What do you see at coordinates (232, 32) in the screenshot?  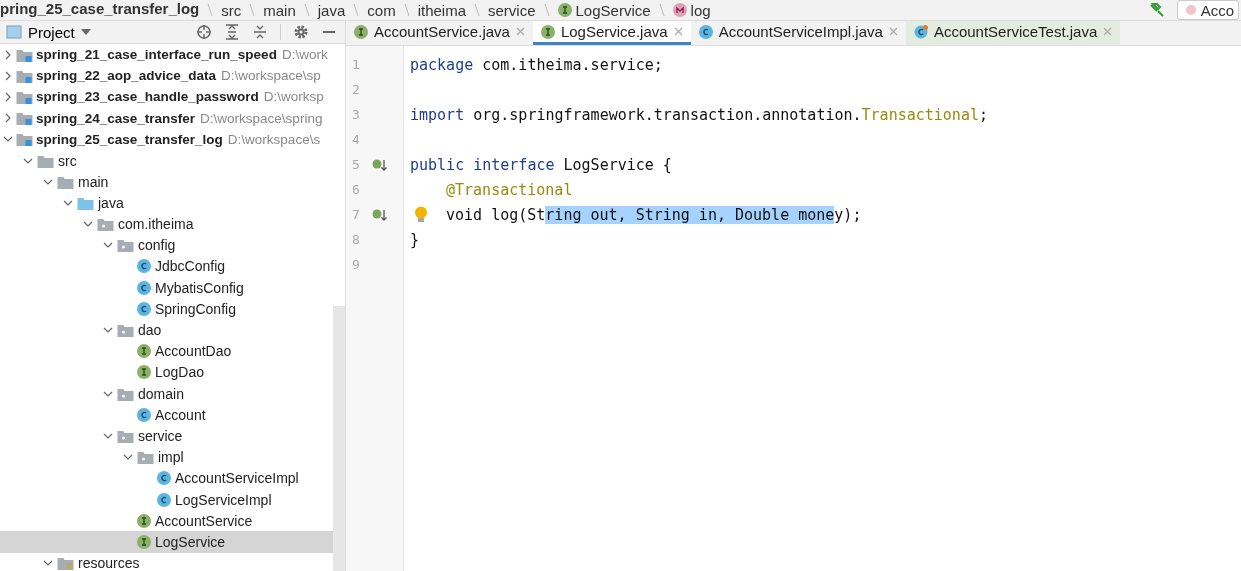 I see `expand-all-icon` at bounding box center [232, 32].